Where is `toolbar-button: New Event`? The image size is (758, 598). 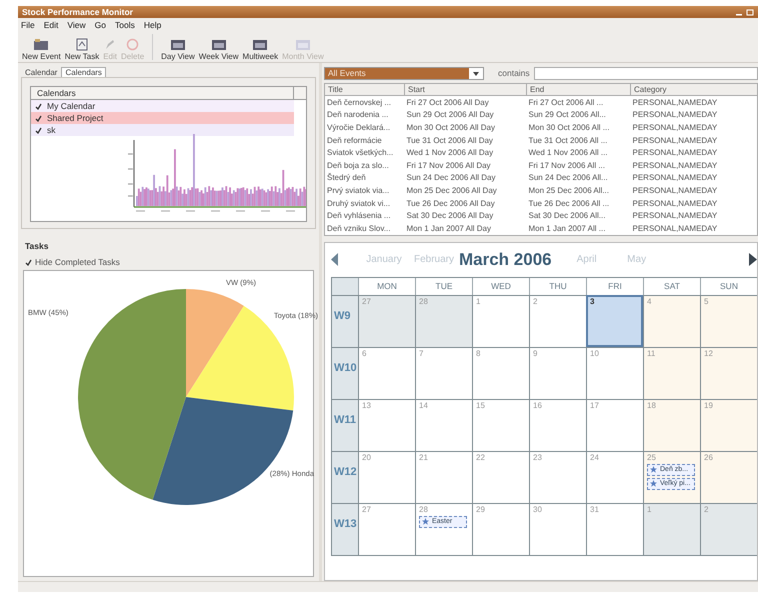
toolbar-button: New Event is located at coordinates (41, 49).